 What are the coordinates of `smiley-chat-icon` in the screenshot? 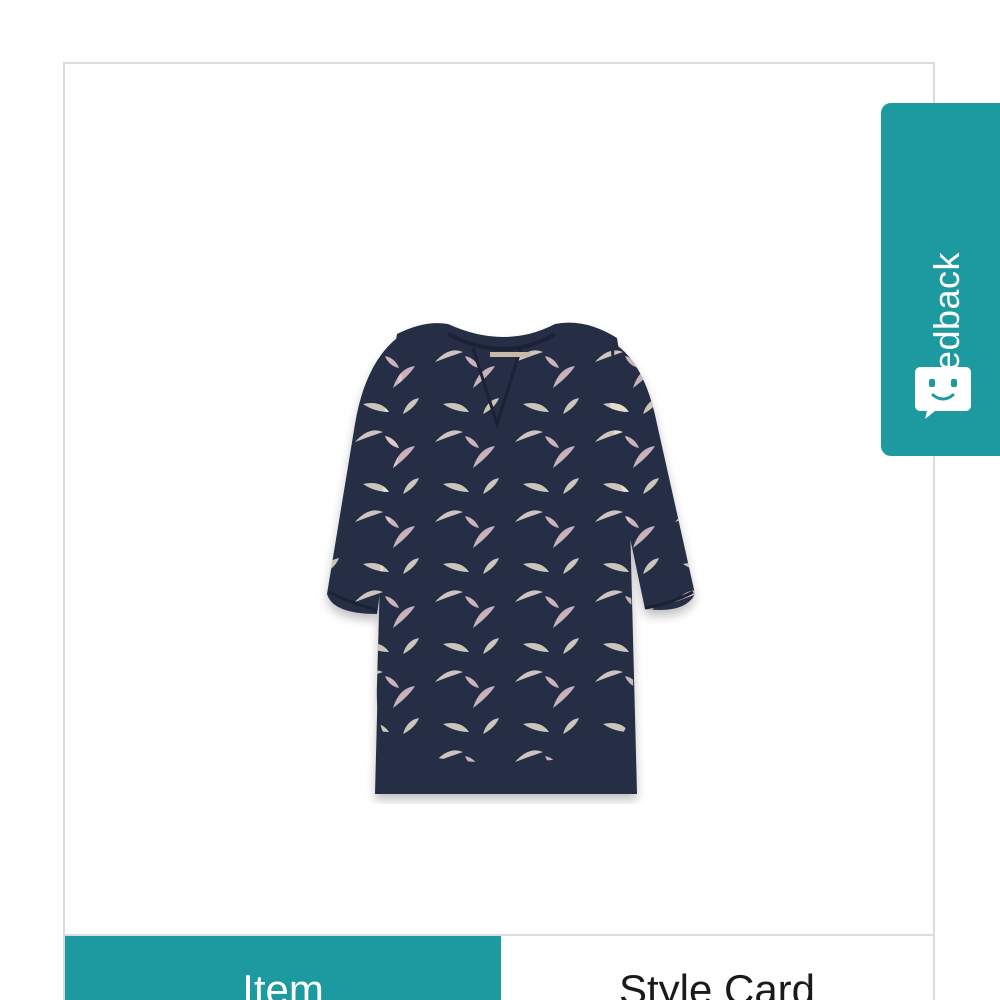 It's located at (943, 393).